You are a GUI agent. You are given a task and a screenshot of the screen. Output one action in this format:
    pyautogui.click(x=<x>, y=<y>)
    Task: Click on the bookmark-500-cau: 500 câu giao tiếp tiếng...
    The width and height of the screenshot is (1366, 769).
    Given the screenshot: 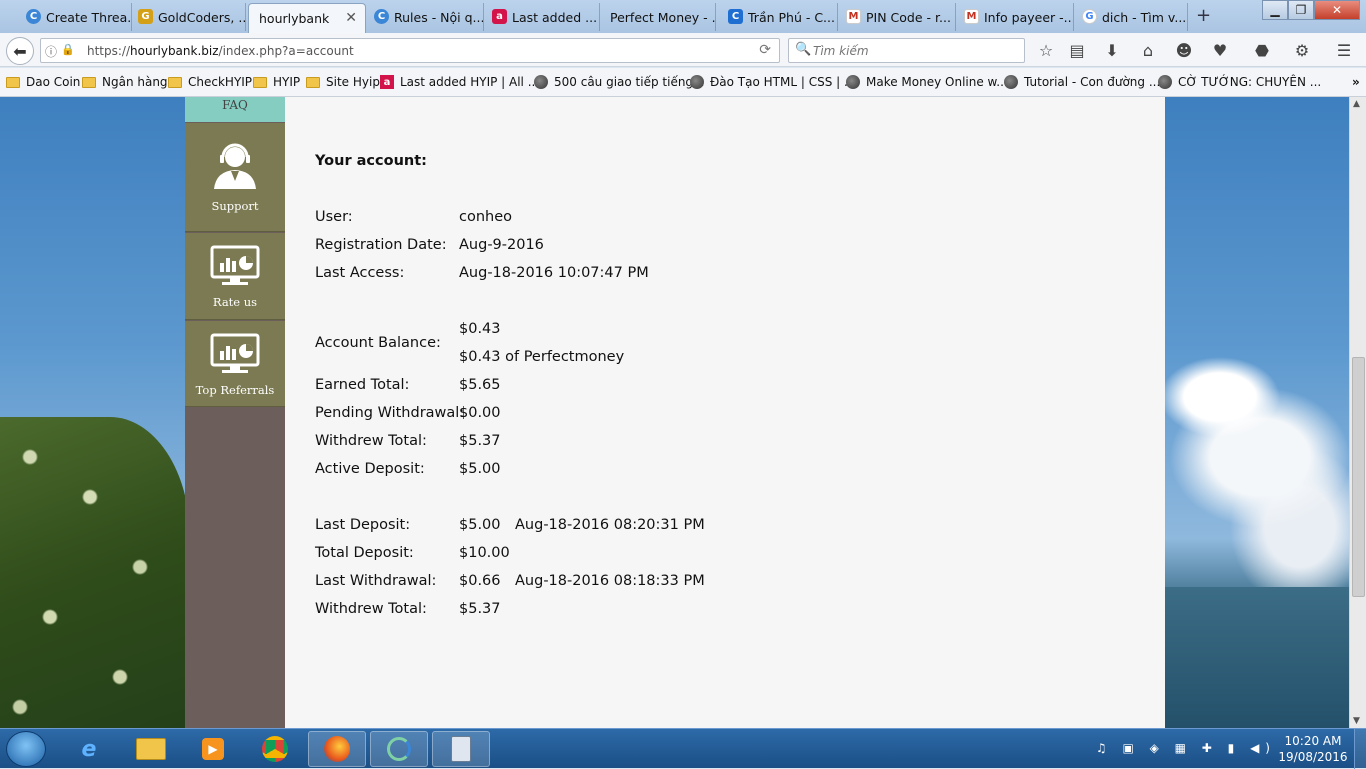 What is the action you would take?
    pyautogui.click(x=619, y=82)
    